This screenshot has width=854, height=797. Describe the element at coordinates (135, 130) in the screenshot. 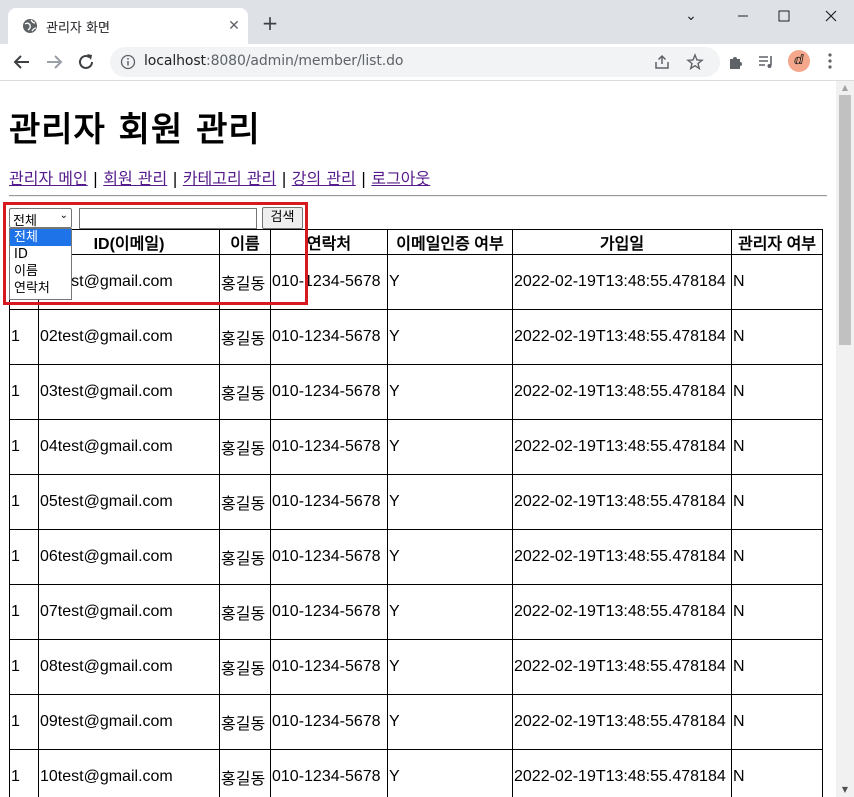

I see `page-title: 관리자 회원 관리` at that location.